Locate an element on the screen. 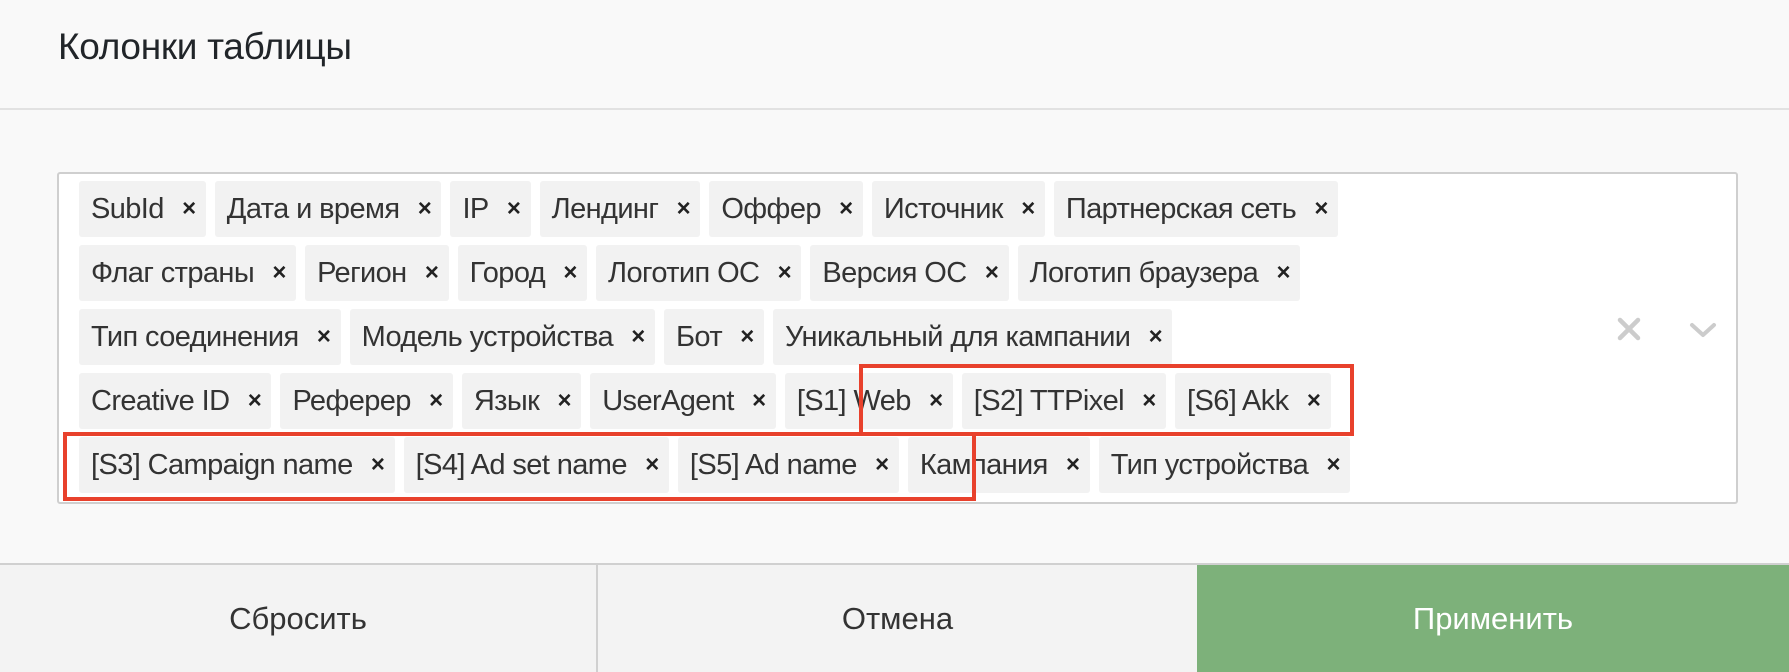 This screenshot has height=672, width=1789. column-chip: [S5] Ad name × is located at coordinates (788, 465).